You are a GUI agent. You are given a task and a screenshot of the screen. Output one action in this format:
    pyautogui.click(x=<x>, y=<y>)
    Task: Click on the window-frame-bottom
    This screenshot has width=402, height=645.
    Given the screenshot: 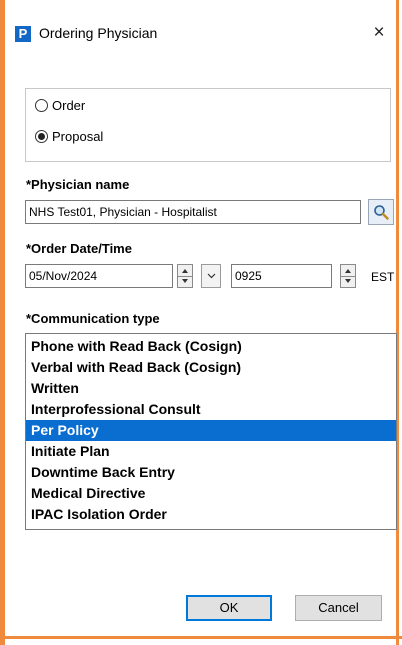 What is the action you would take?
    pyautogui.click(x=201, y=637)
    